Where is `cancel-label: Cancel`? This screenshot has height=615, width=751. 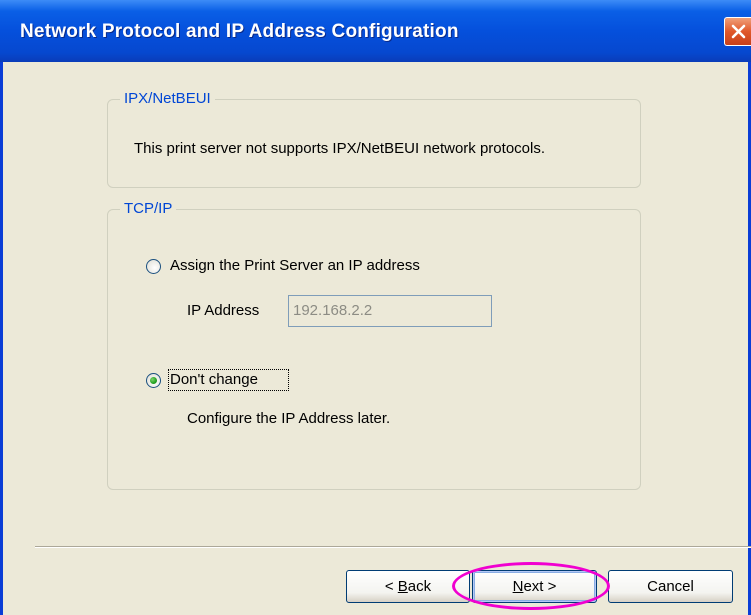
cancel-label: Cancel is located at coordinates (670, 586).